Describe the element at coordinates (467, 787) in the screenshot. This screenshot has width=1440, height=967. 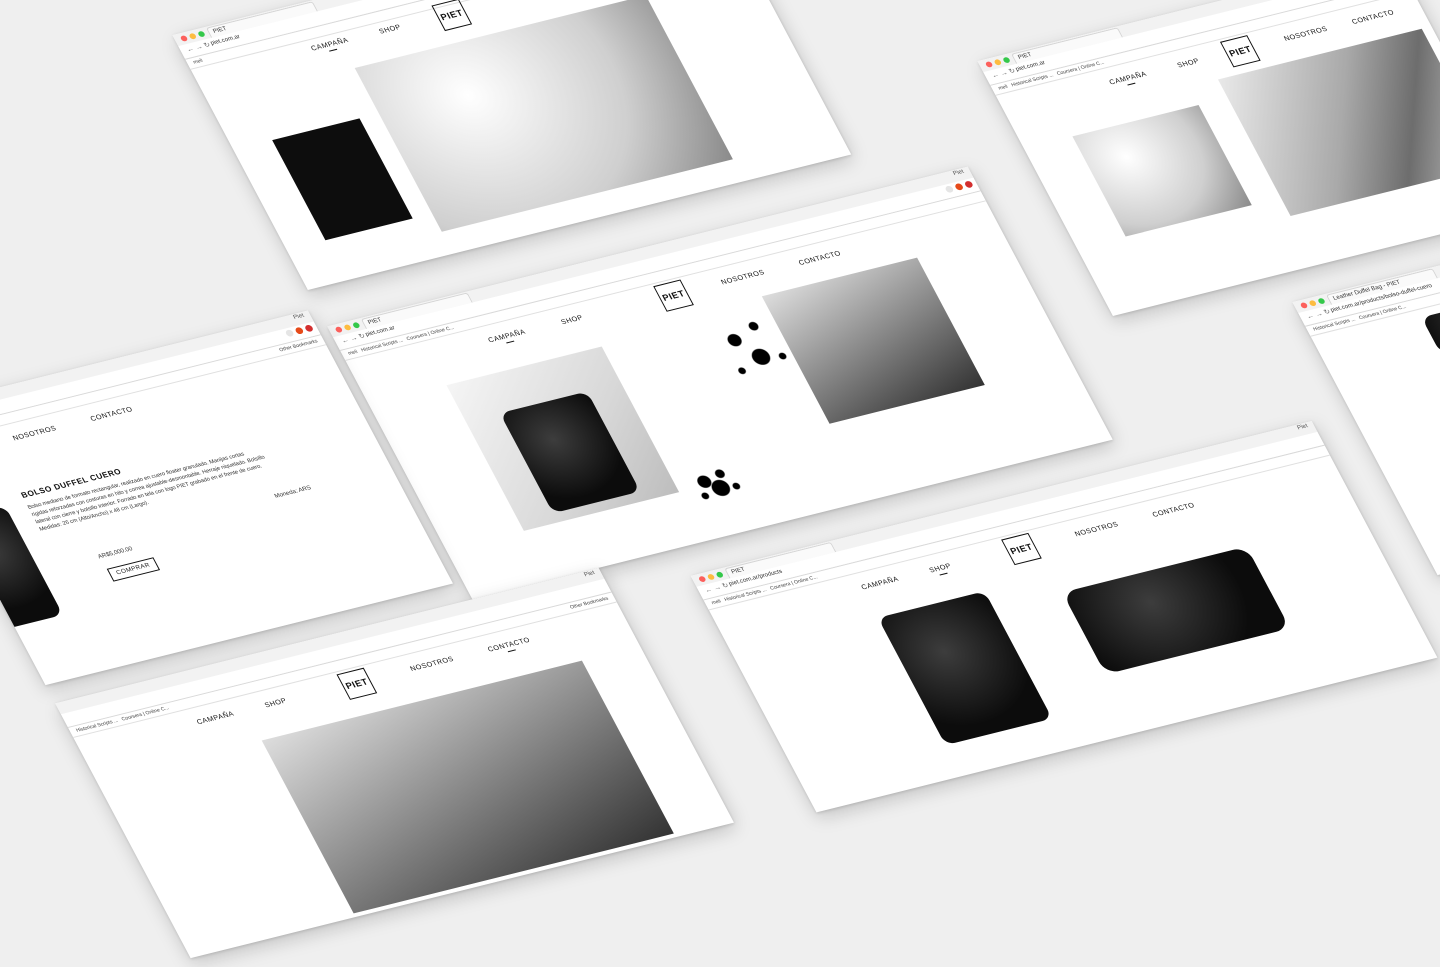
I see `campaign-photo-smoke` at that location.